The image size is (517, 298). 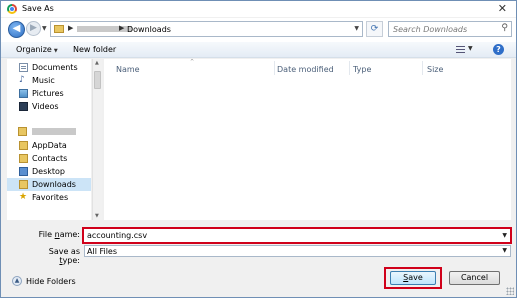 I want to click on view-dropdown-icon: ▼, so click(x=470, y=48).